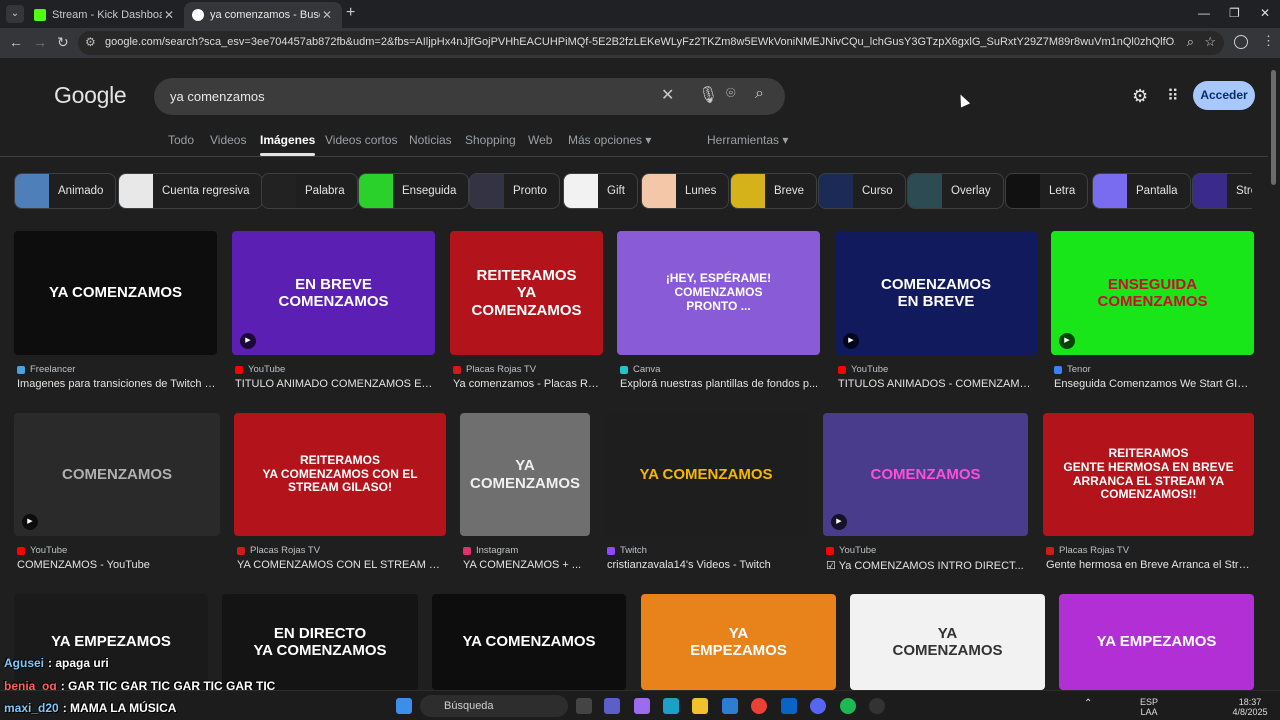 This screenshot has height=720, width=1280. I want to click on tab-todo: Todo, so click(181, 140).